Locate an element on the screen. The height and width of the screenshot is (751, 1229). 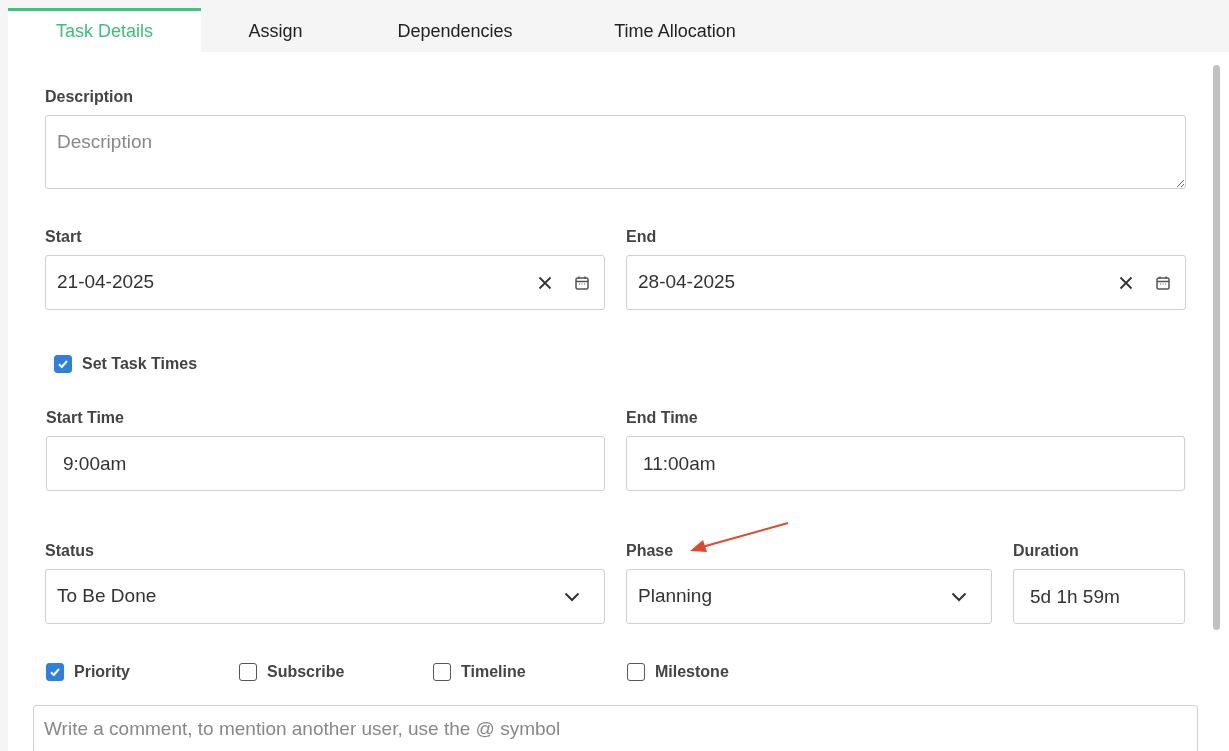
checkbox-label: Set Task Times is located at coordinates (140, 364).